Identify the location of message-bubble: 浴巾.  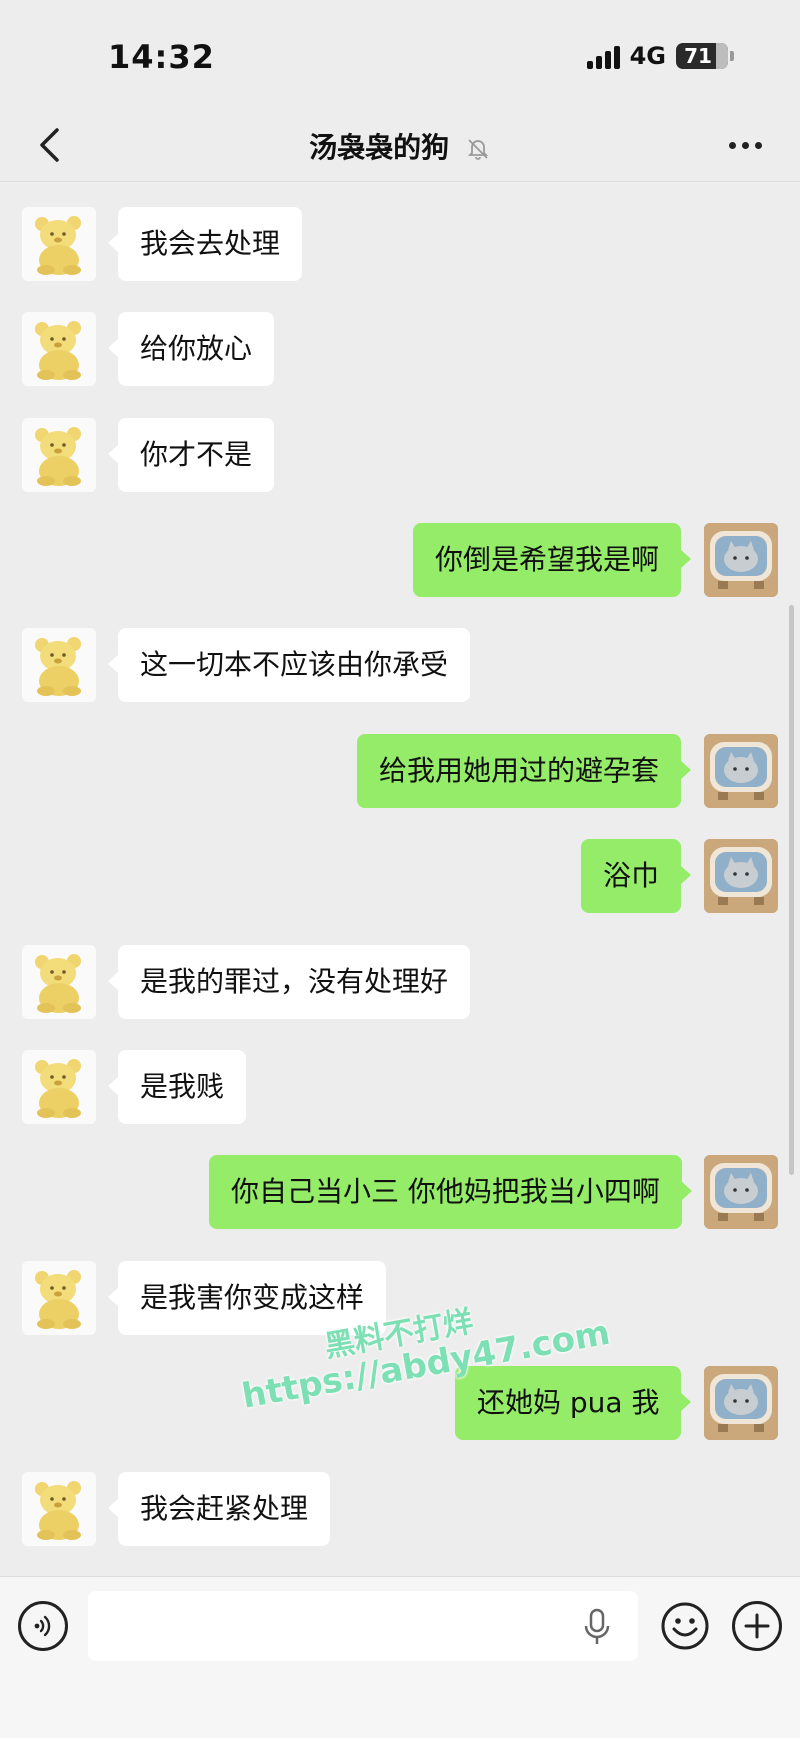
(636, 876).